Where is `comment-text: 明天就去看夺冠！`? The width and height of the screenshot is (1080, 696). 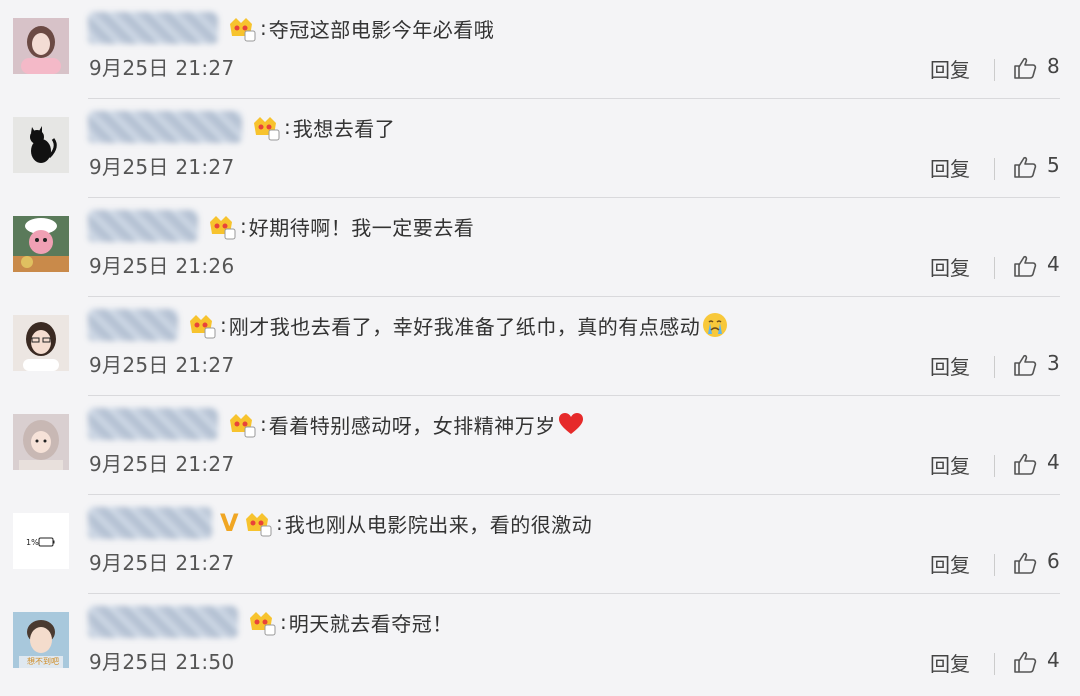 comment-text: 明天就去看夺冠！ is located at coordinates (370, 623).